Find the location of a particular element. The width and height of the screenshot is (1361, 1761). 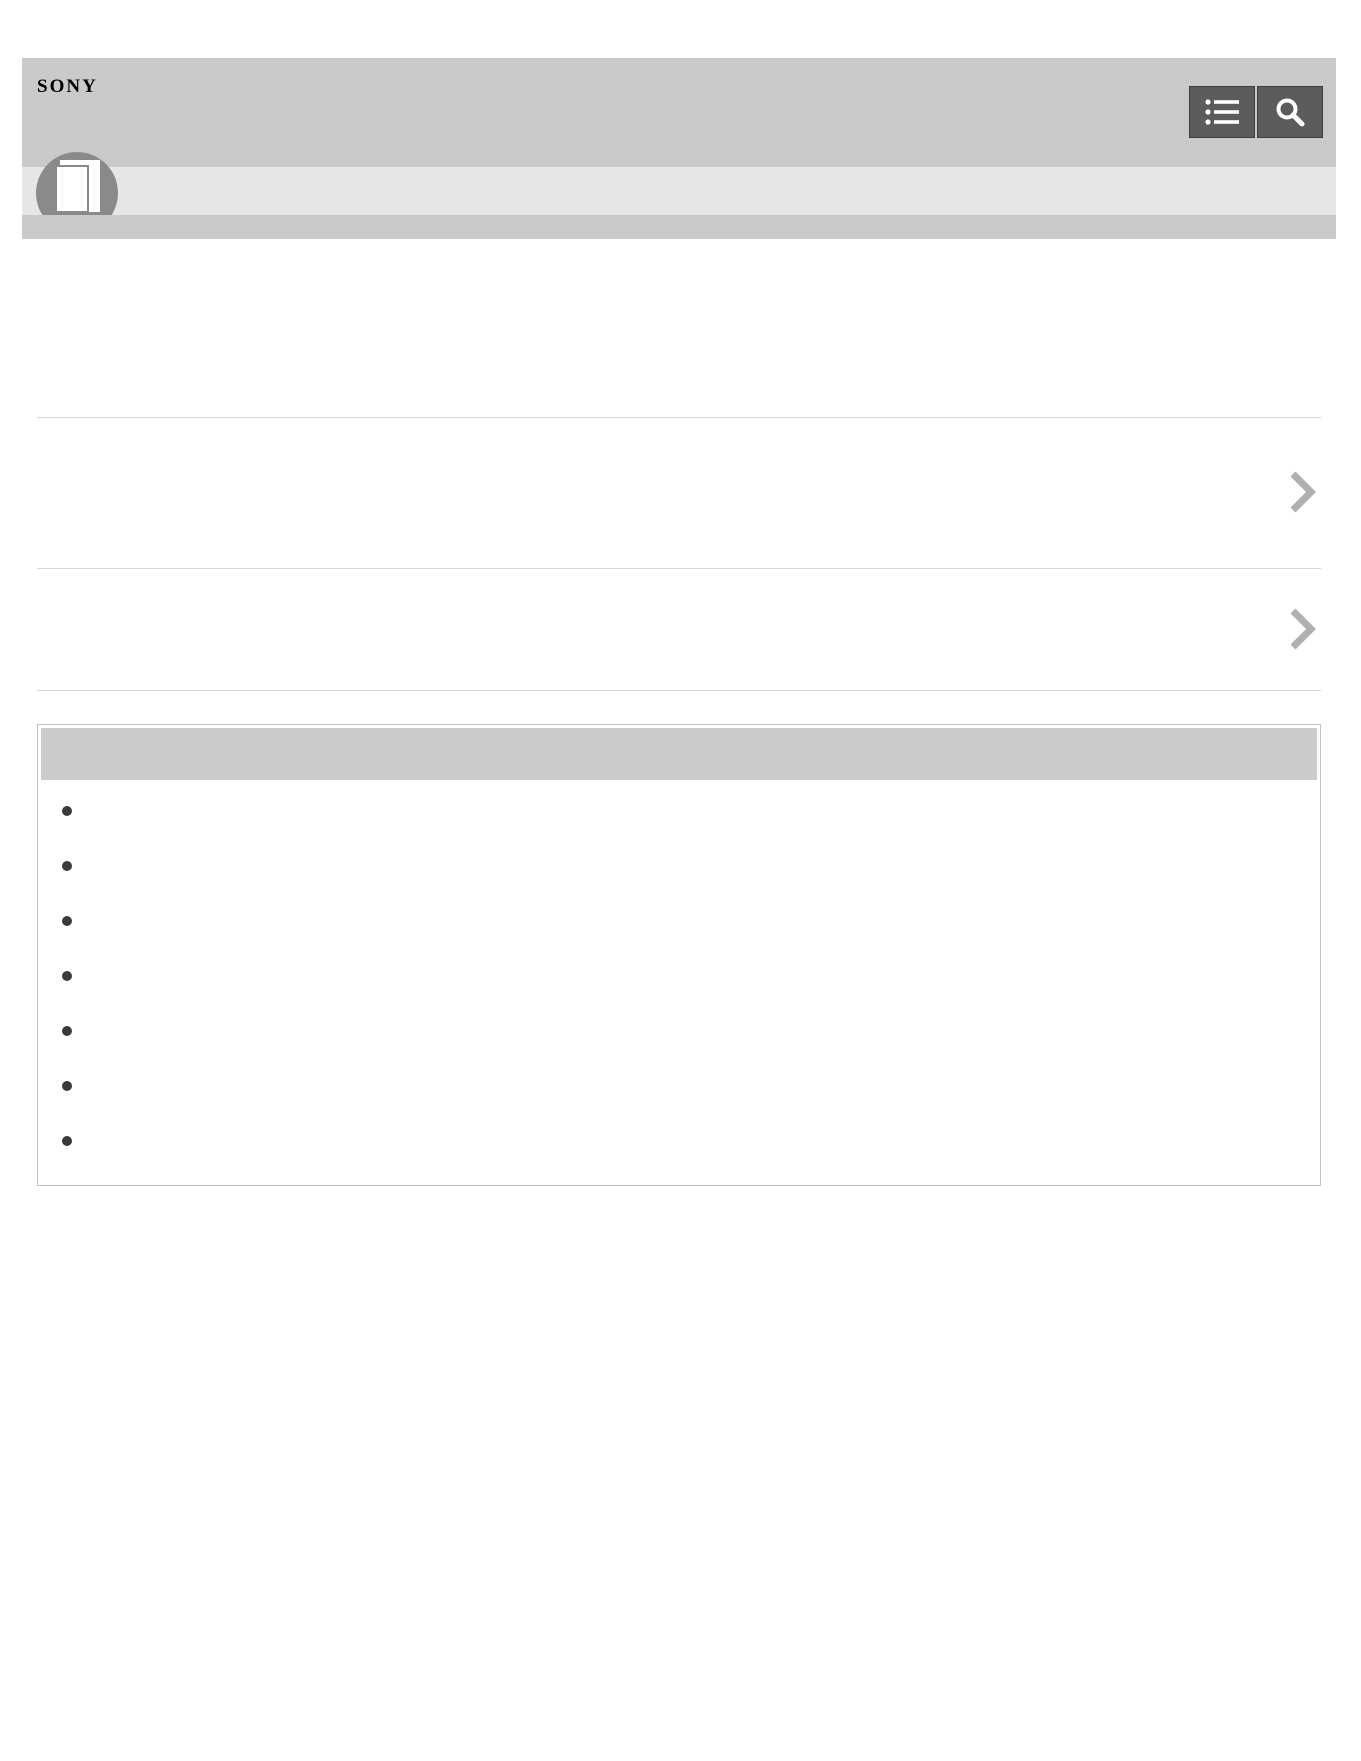

table-of-contents-button is located at coordinates (1222, 112).